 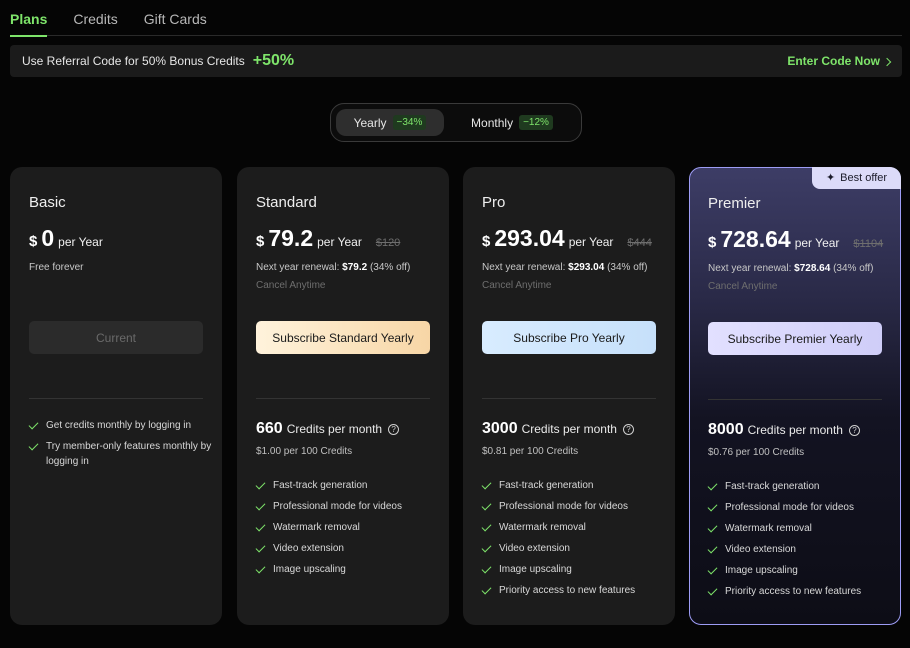 I want to click on enter-code-link: Enter Code Now, so click(x=839, y=61).